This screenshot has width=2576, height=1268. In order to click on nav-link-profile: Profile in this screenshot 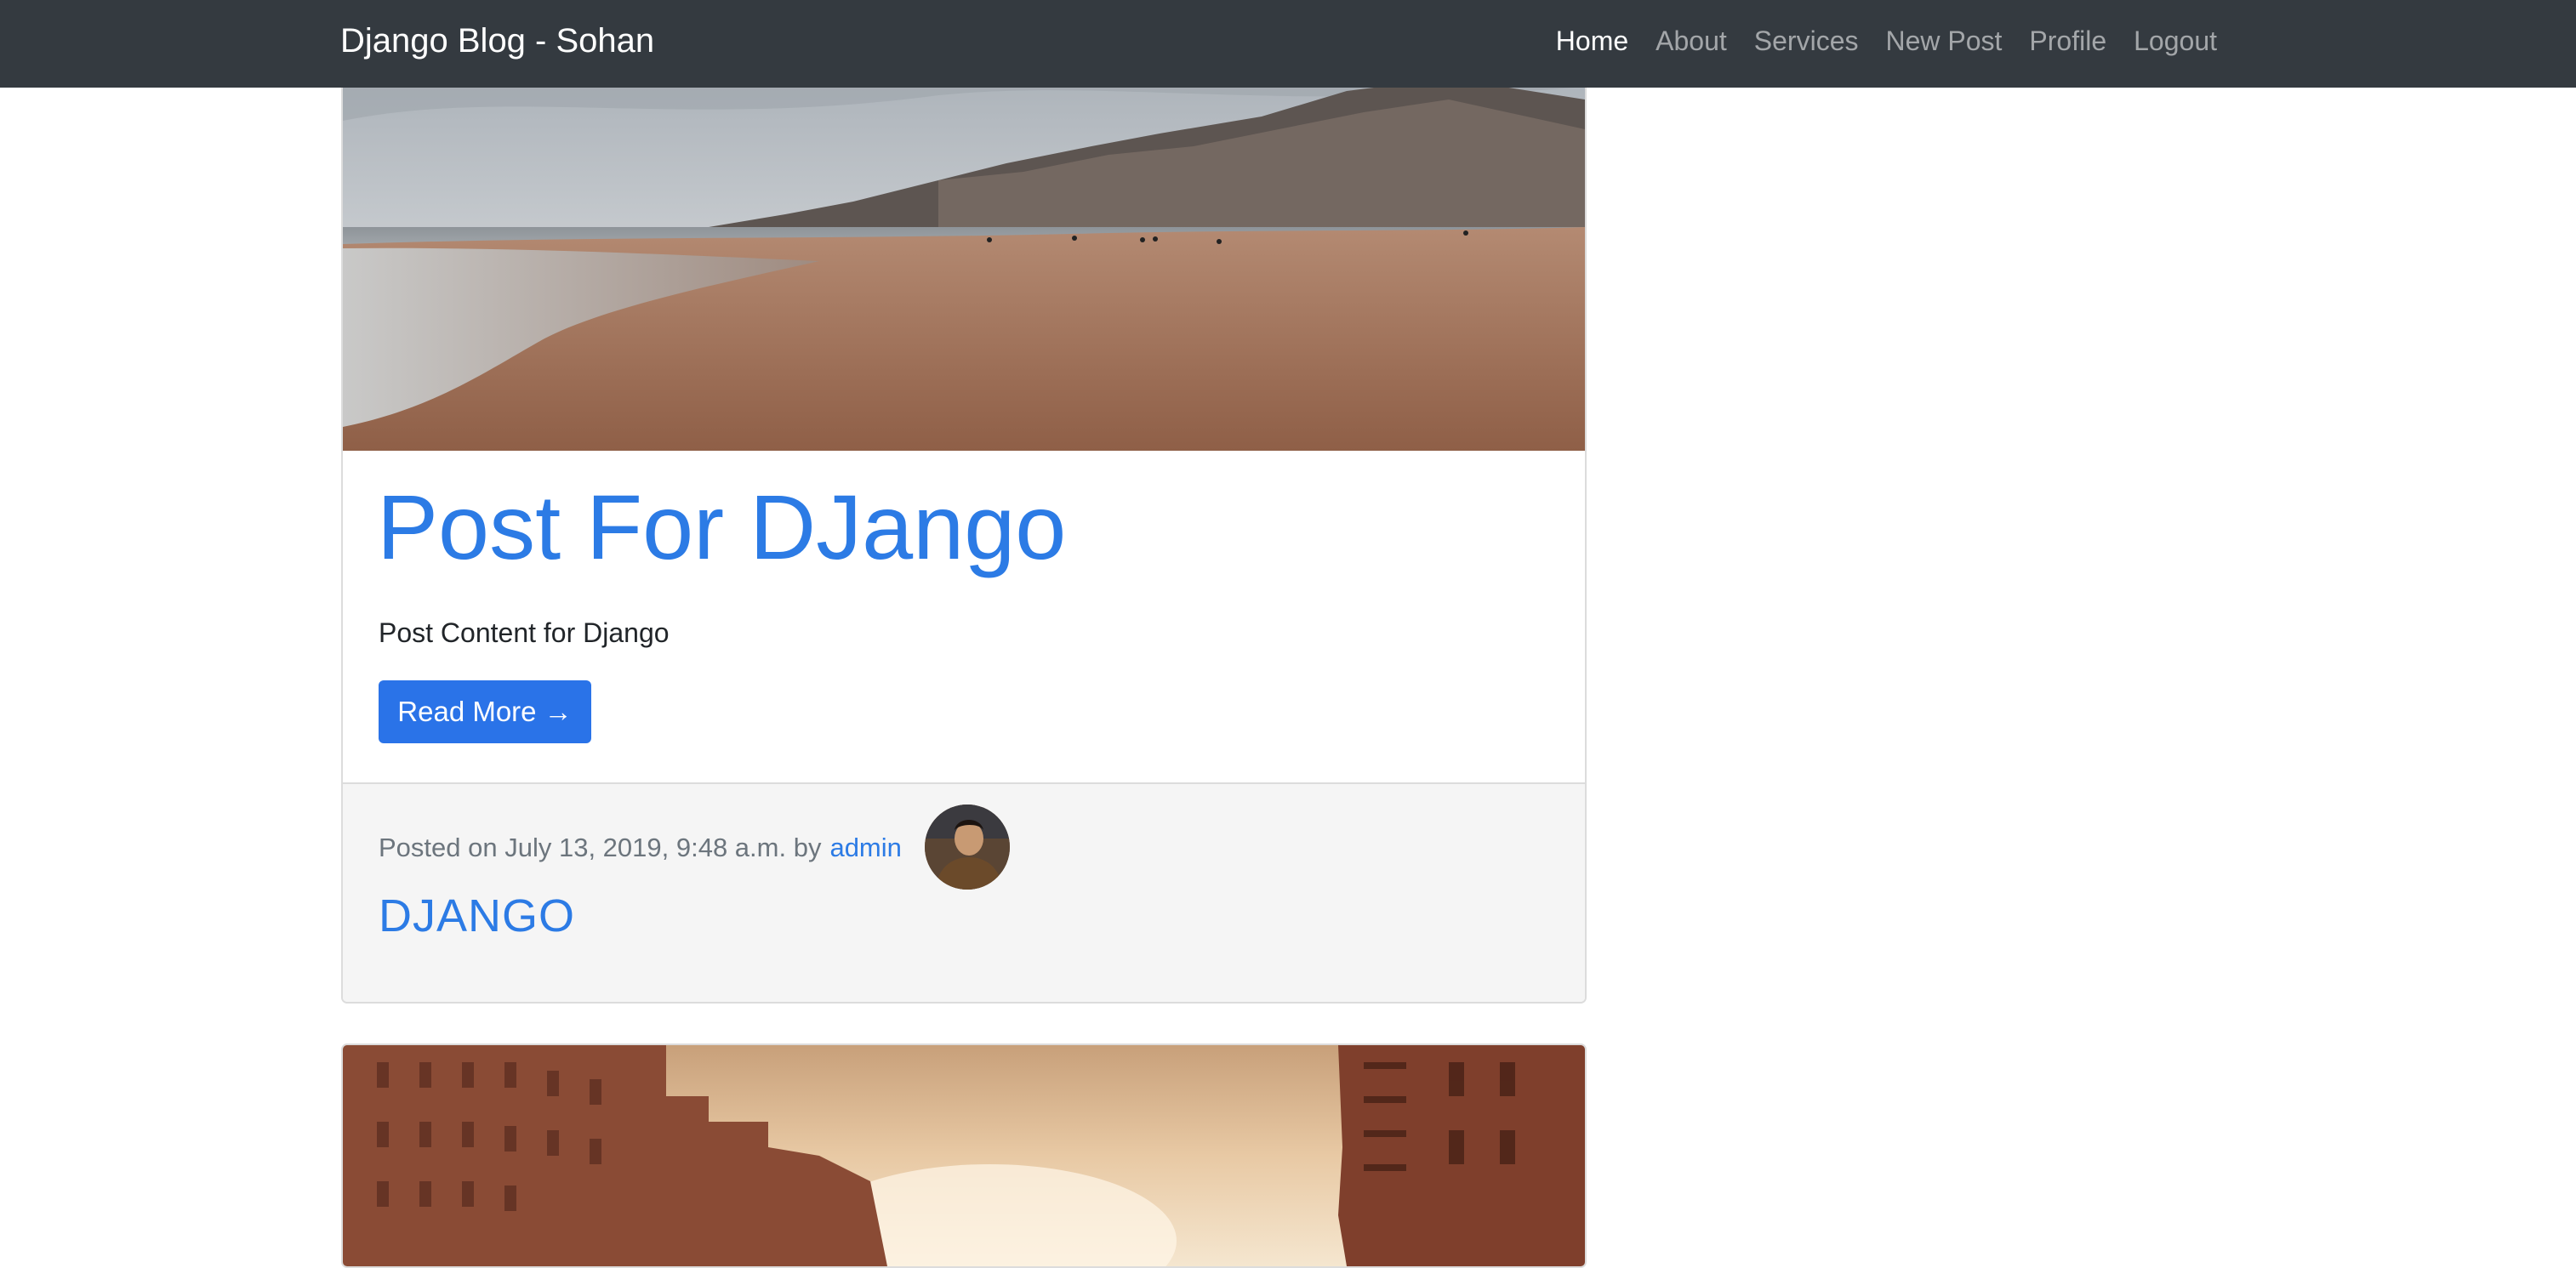, I will do `click(2067, 41)`.